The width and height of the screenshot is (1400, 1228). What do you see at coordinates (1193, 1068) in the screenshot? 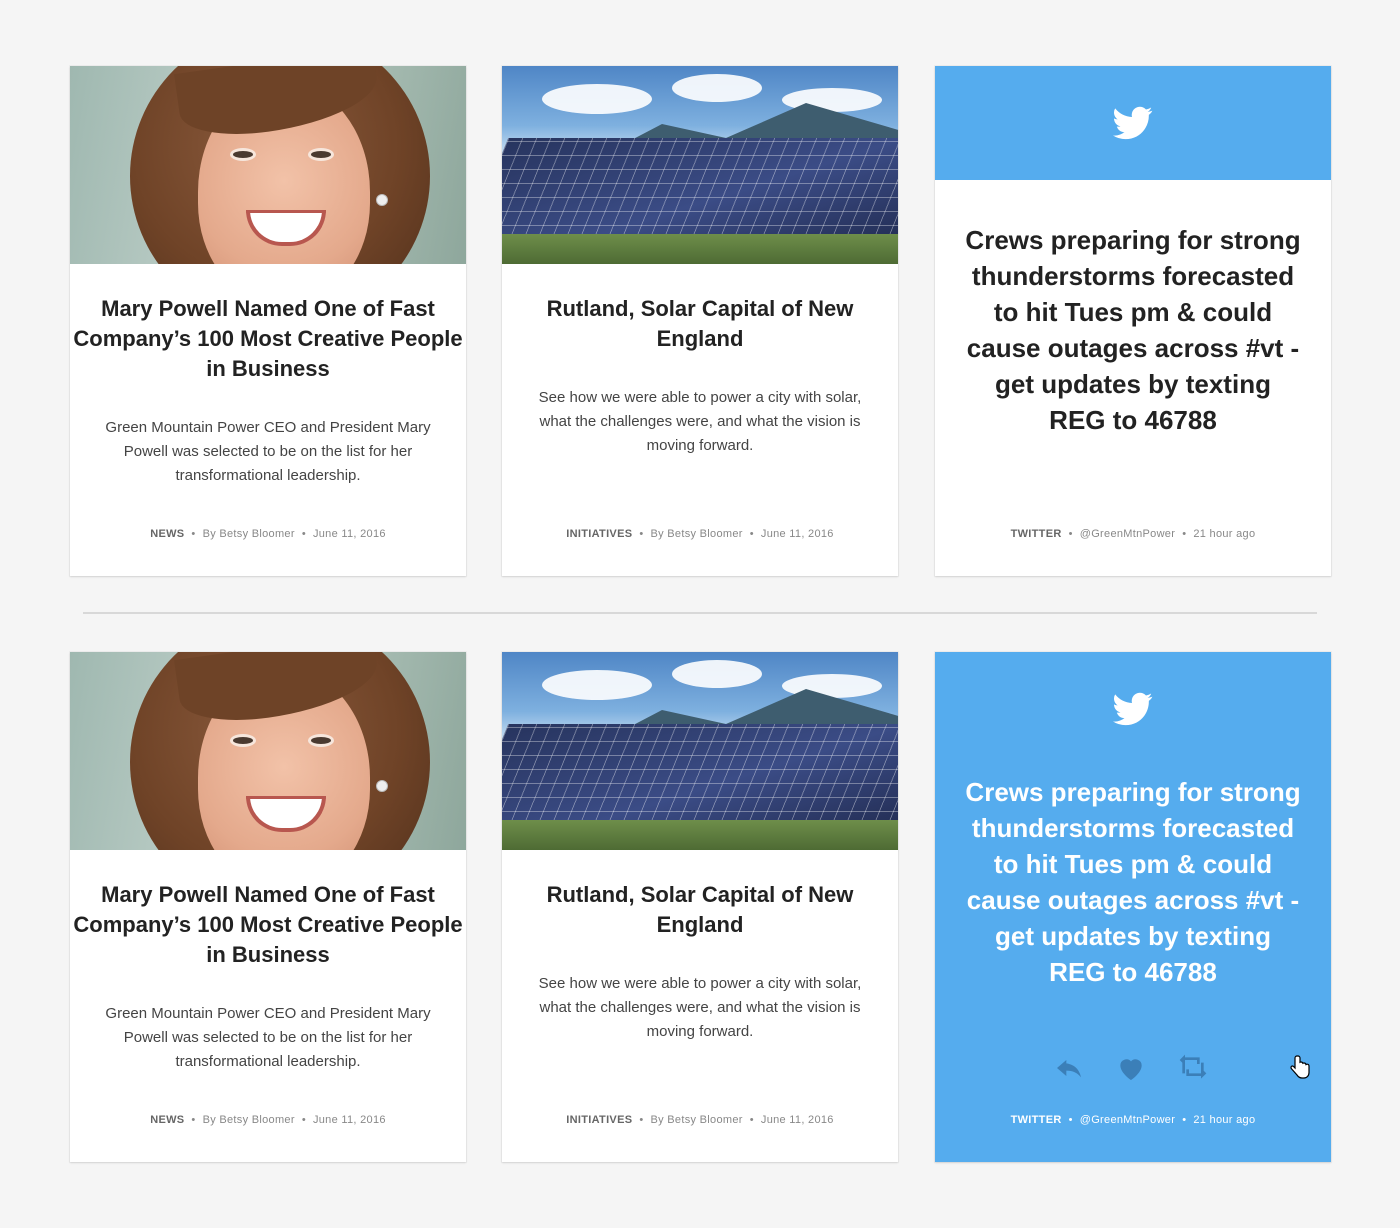
I see `retweet-icon` at bounding box center [1193, 1068].